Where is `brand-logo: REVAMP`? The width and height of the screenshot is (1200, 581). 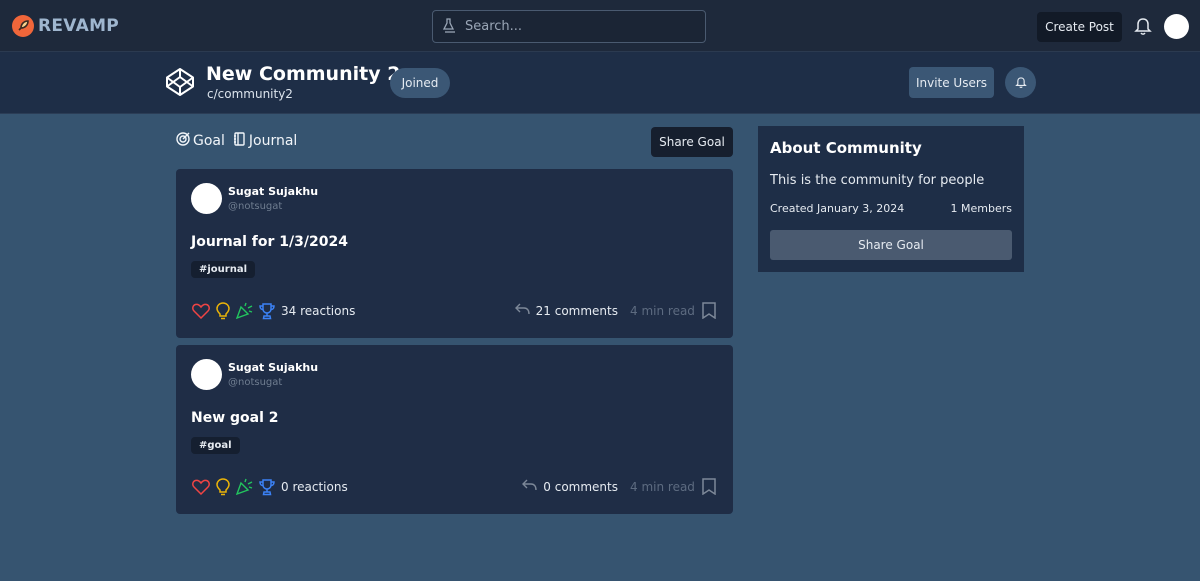
brand-logo: REVAMP is located at coordinates (65, 26).